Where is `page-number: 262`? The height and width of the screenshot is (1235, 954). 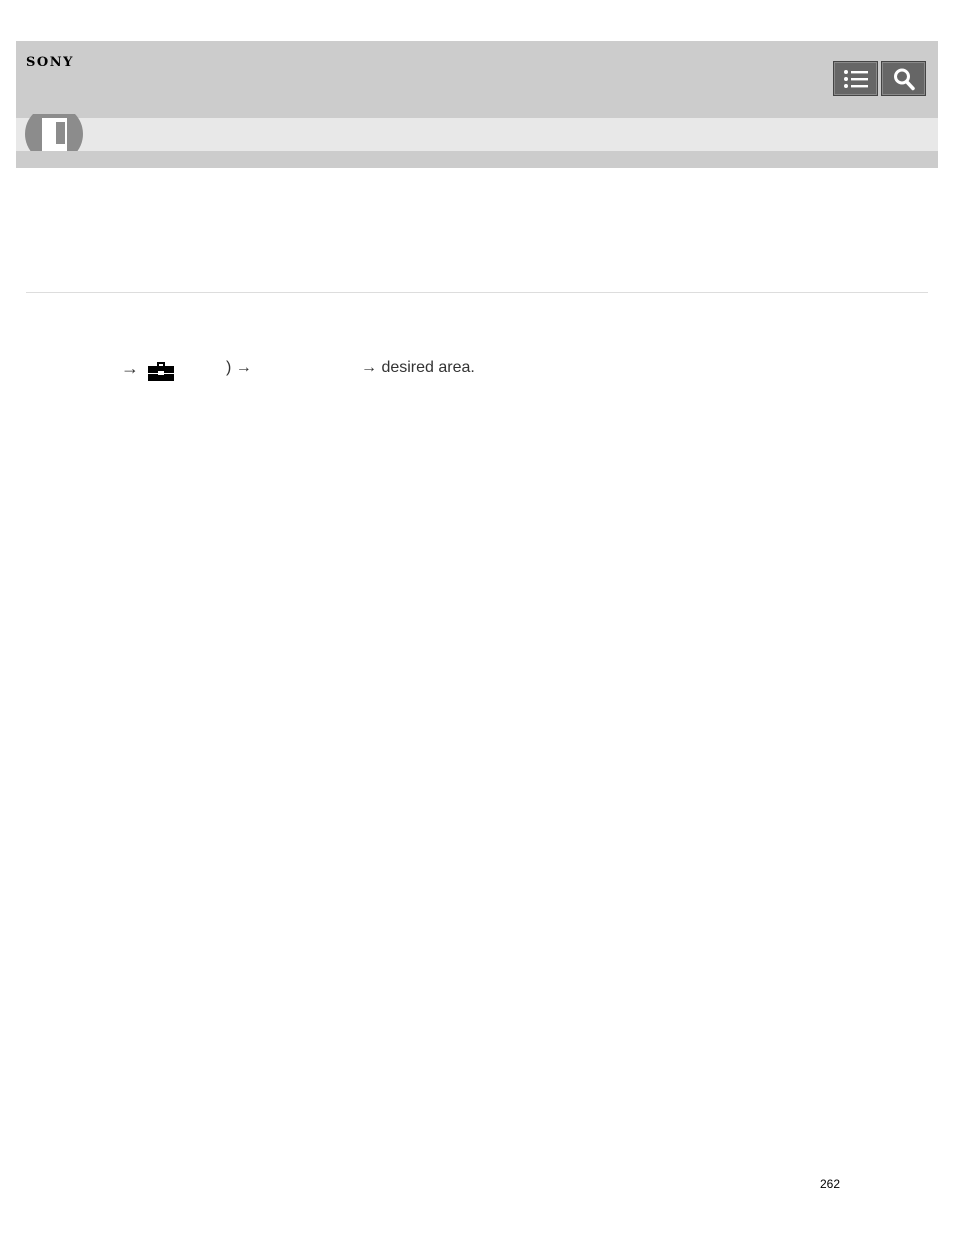 page-number: 262 is located at coordinates (830, 1184).